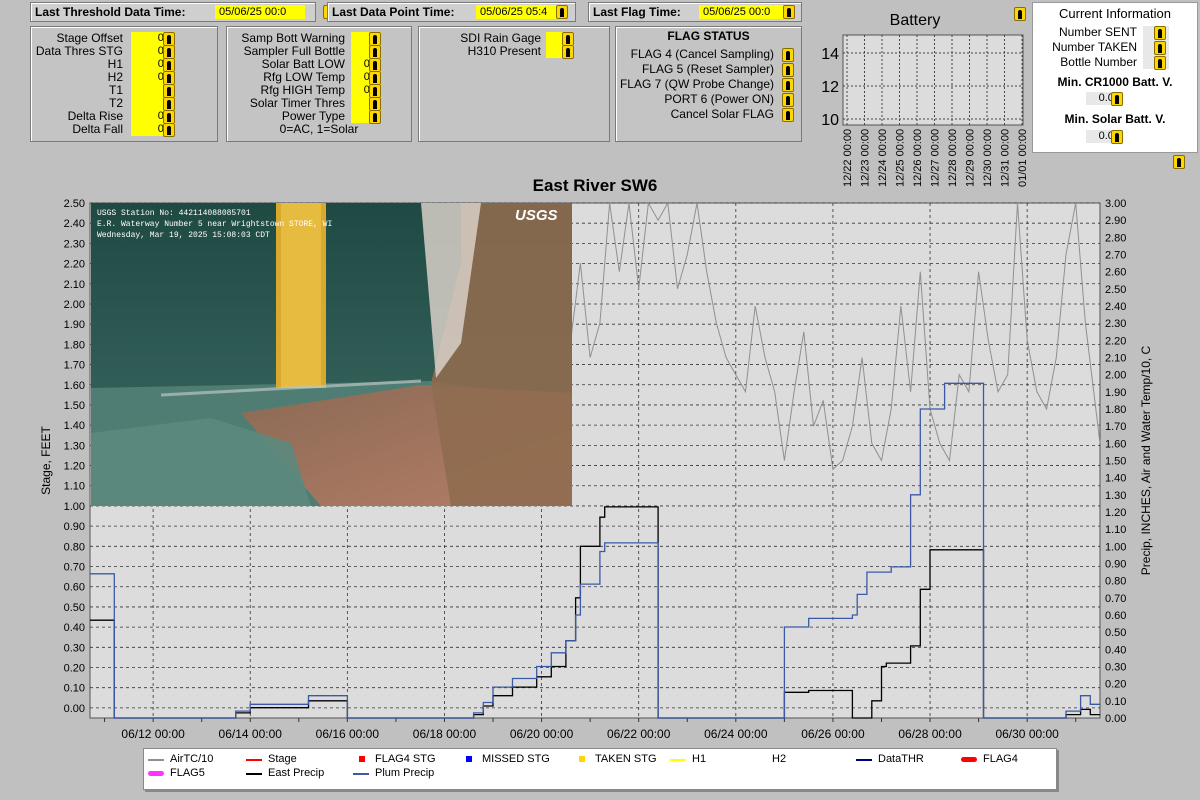 The width and height of the screenshot is (1200, 800). I want to click on legend-item: DataTHR, so click(906, 760).